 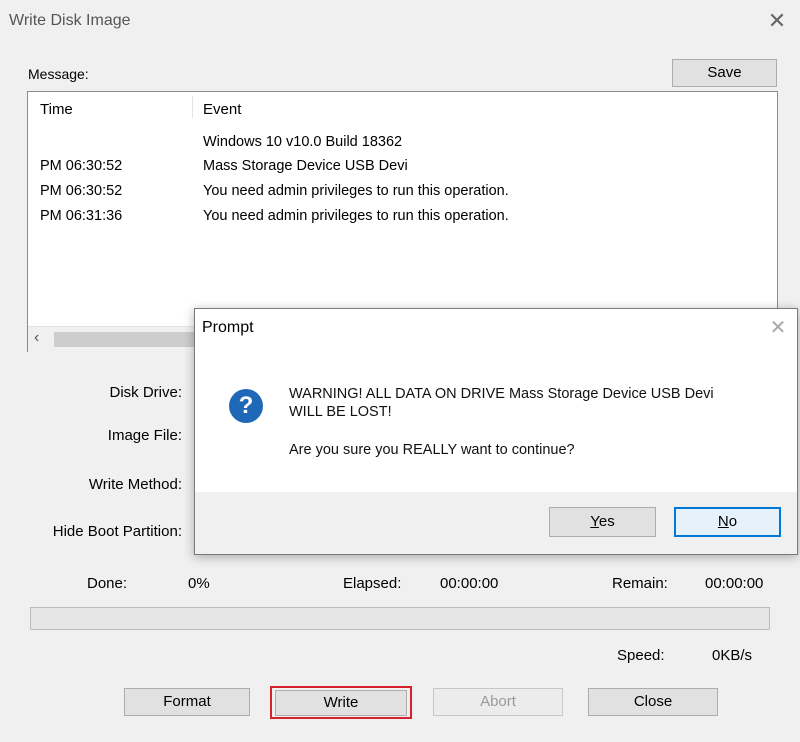 What do you see at coordinates (144, 435) in the screenshot?
I see `image-file-label: Image File:` at bounding box center [144, 435].